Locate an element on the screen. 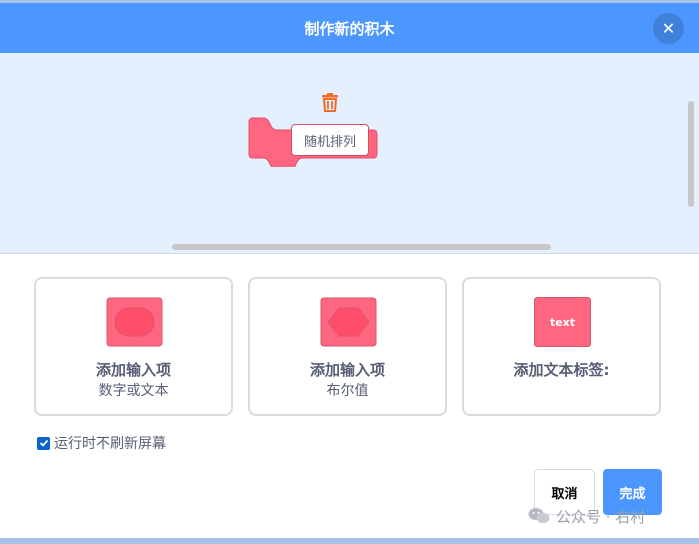  card-subtitle: 布尔值 is located at coordinates (347, 391).